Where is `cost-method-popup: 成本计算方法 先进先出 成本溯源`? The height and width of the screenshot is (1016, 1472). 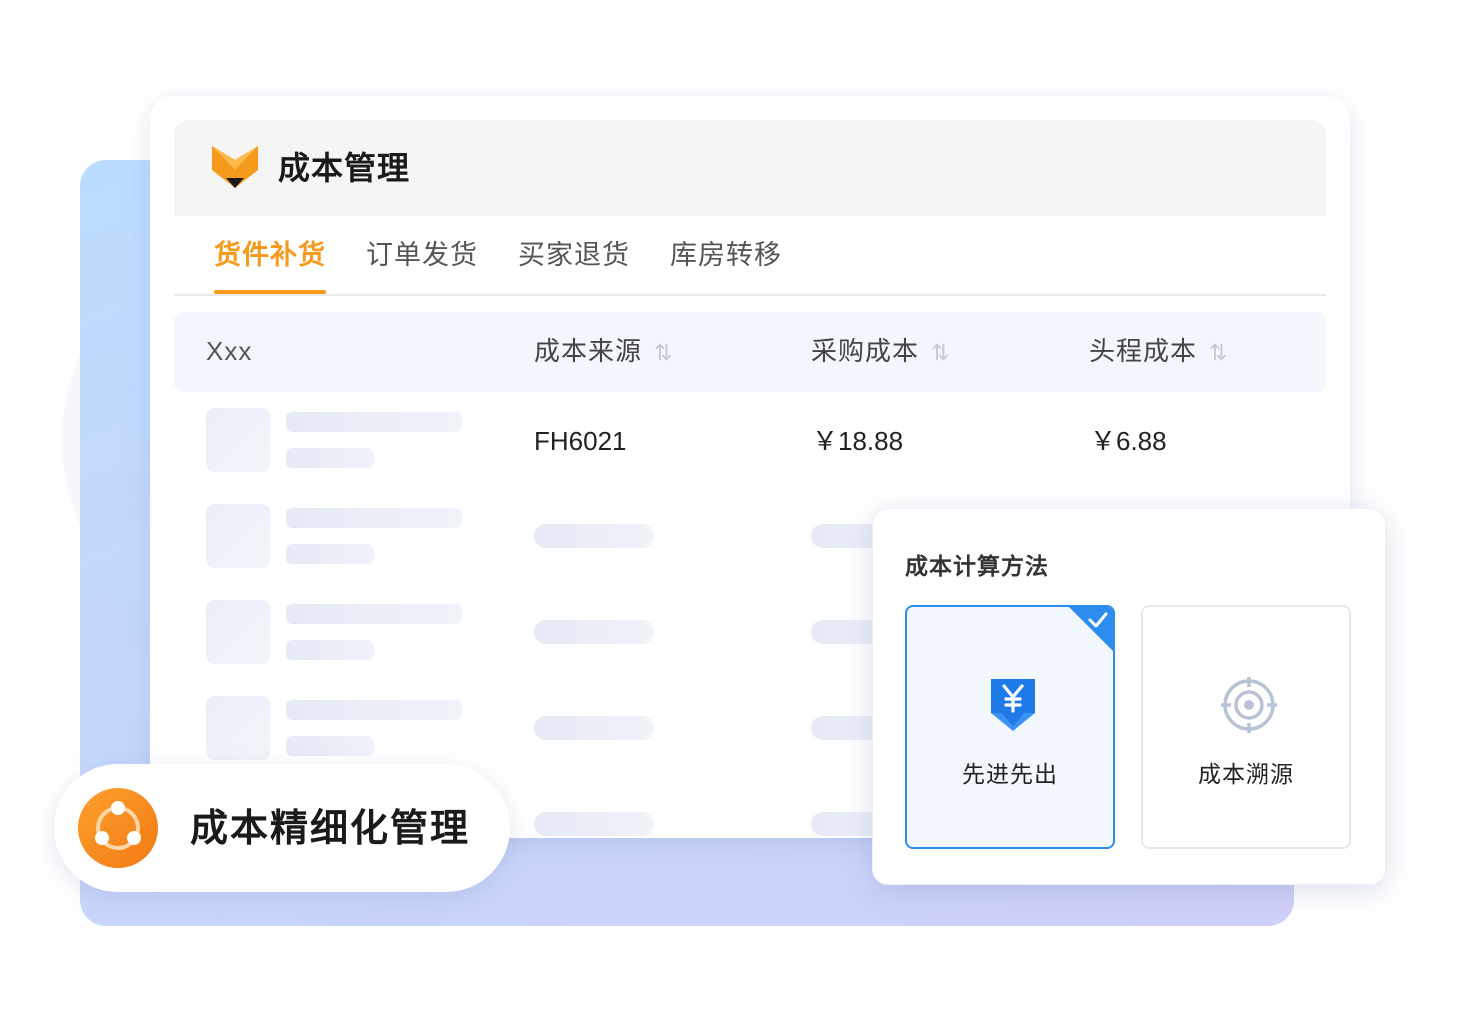 cost-method-popup: 成本计算方法 先进先出 成本溯源 is located at coordinates (1129, 696).